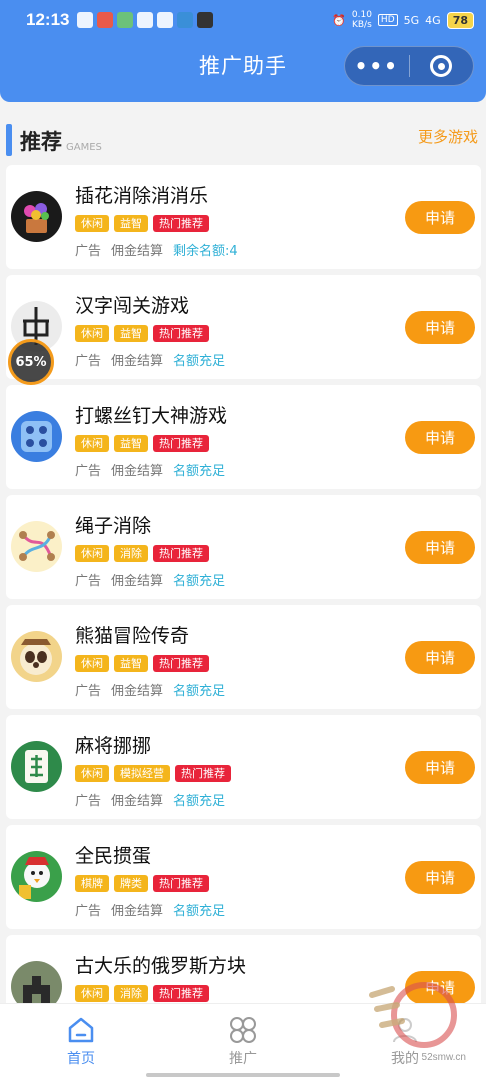 The height and width of the screenshot is (1080, 486). I want to click on mini-program-capsule: •••, so click(409, 66).